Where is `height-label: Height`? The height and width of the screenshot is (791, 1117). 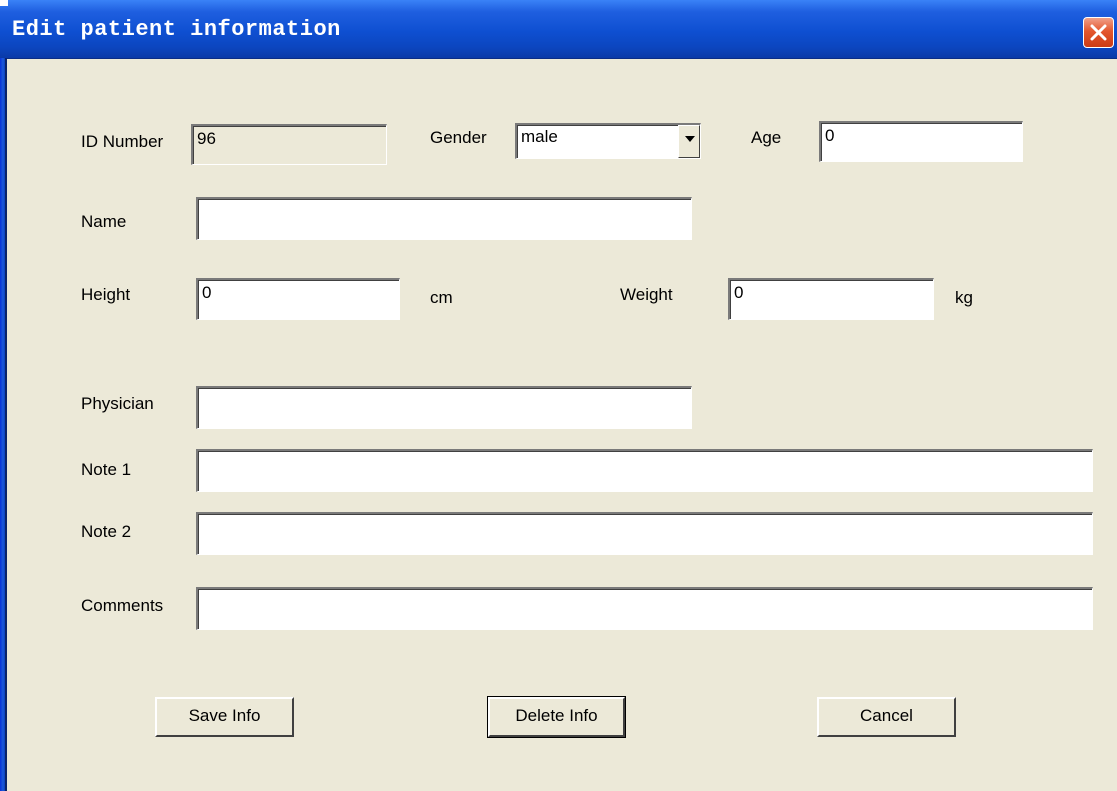
height-label: Height is located at coordinates (106, 294).